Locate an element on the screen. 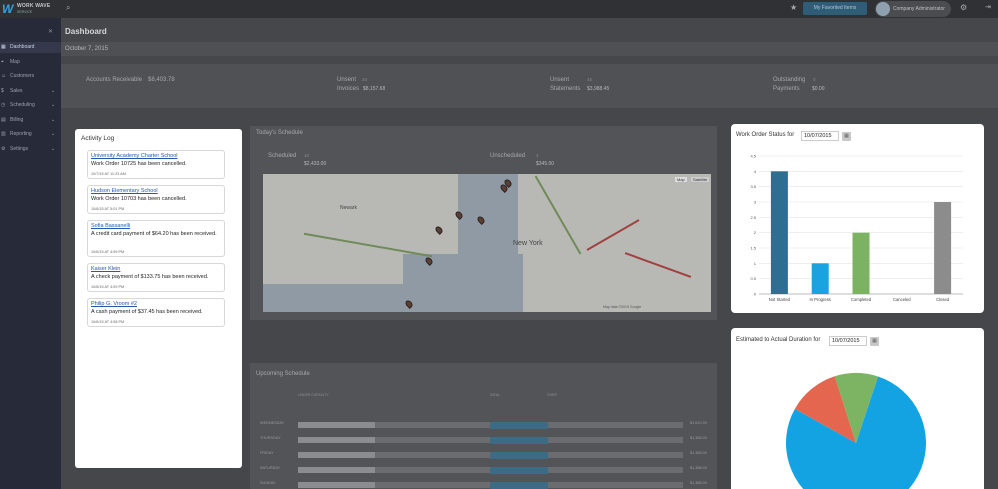 This screenshot has height=489, width=998. sidebar-item-icon: ⚙ is located at coordinates (3, 148).